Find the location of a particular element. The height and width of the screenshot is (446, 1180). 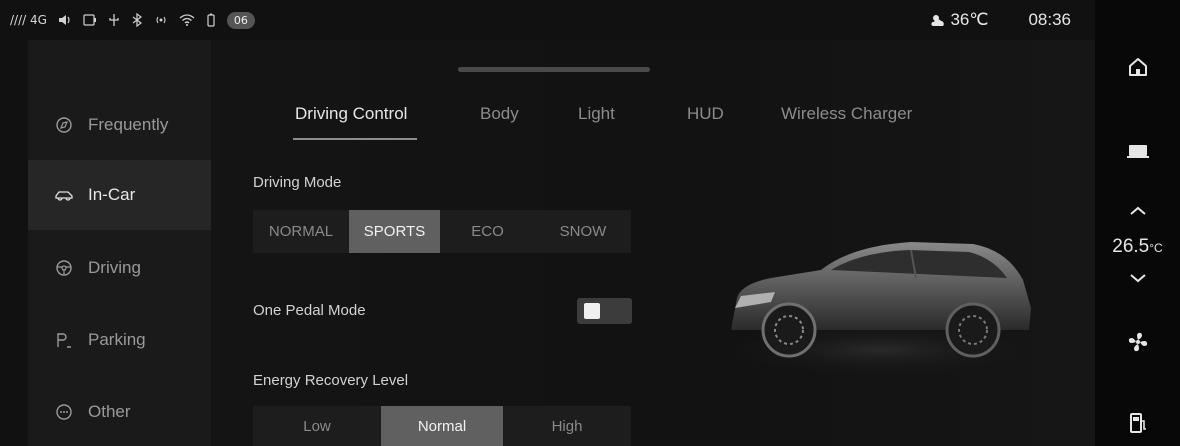

wifi-icon is located at coordinates (187, 20).